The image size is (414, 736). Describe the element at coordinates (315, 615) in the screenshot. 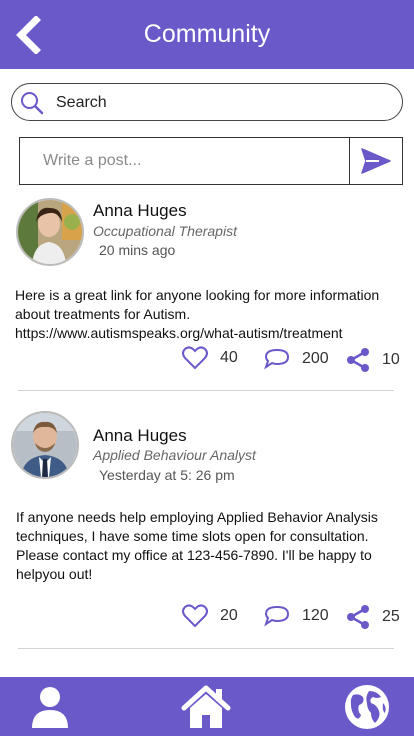

I see `comment-count: 120` at that location.